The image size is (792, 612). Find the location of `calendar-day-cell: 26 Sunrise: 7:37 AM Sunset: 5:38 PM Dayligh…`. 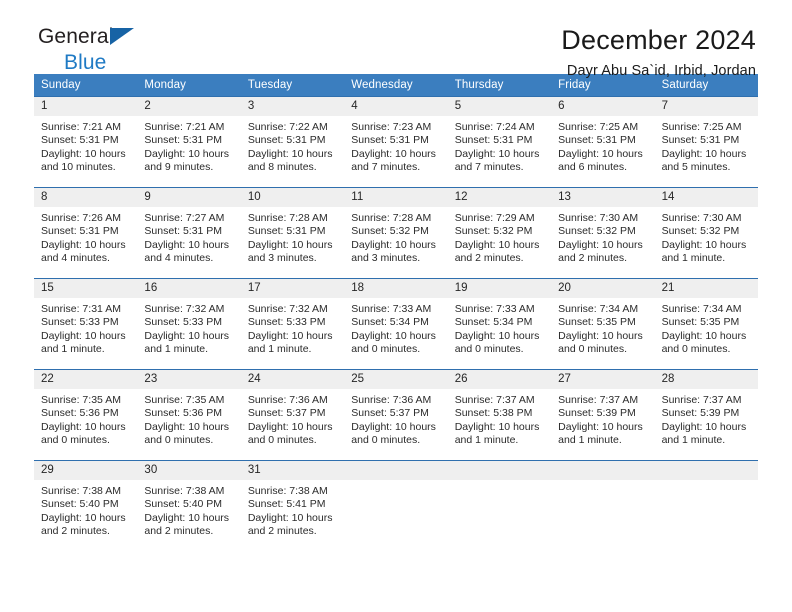

calendar-day-cell: 26 Sunrise: 7:37 AM Sunset: 5:38 PM Dayligh… is located at coordinates (499, 411).